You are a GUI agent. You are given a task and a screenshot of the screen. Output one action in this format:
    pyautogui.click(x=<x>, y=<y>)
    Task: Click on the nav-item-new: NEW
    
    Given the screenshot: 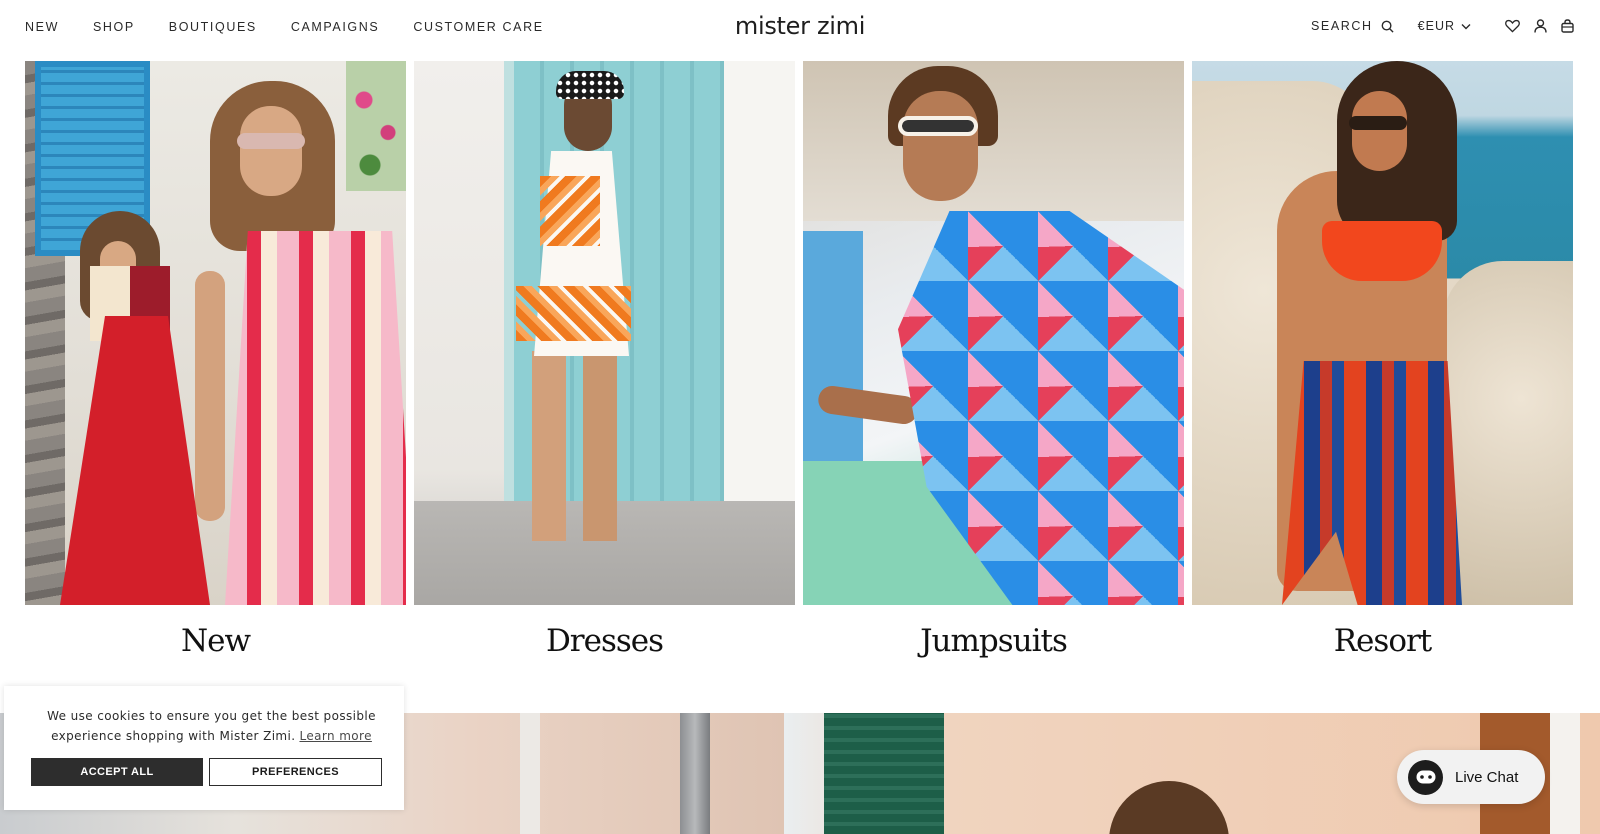 What is the action you would take?
    pyautogui.click(x=42, y=27)
    